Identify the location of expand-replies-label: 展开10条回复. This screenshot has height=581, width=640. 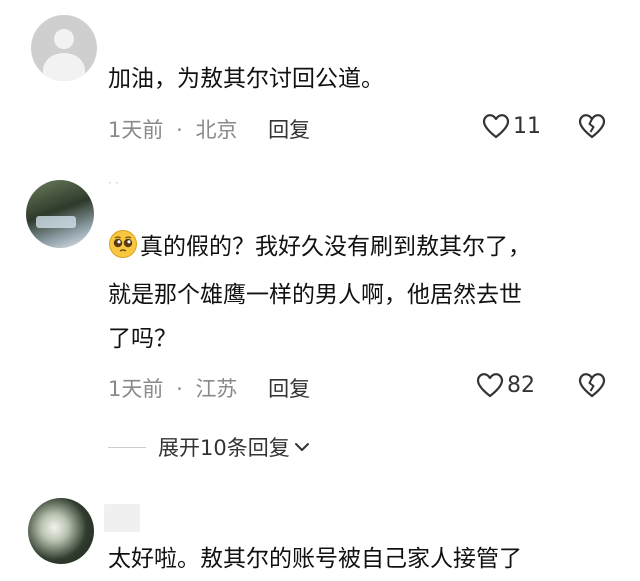
(224, 448).